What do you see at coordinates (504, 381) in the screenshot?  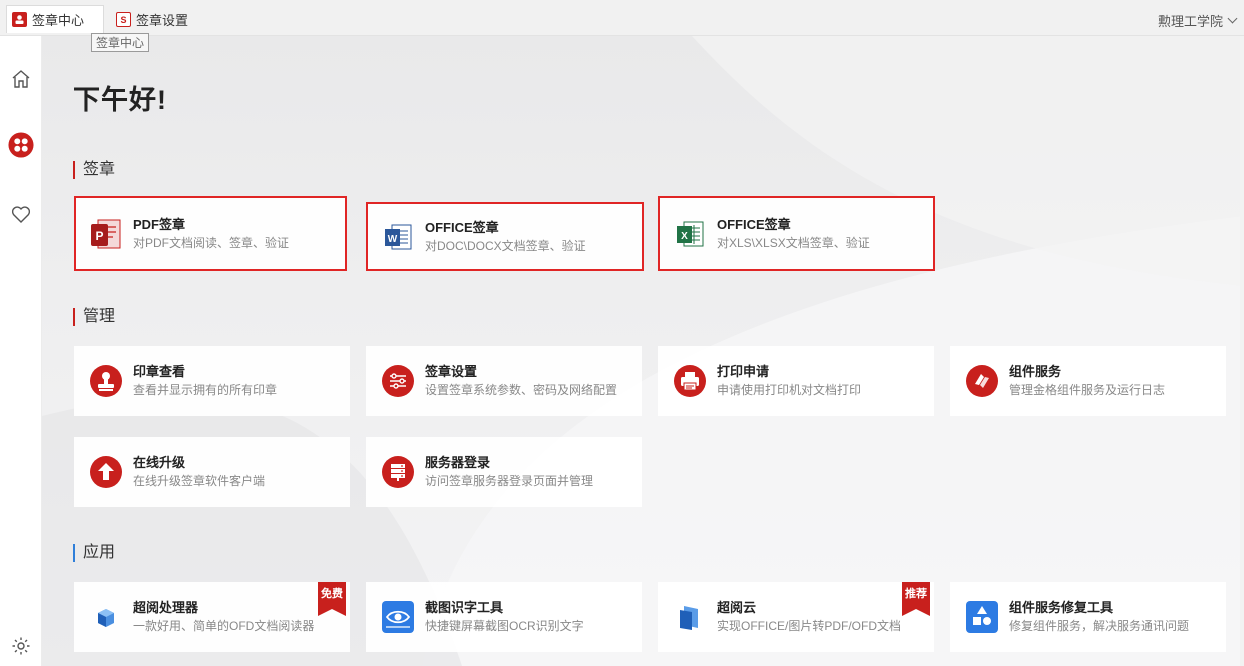 I see `card-sign-settings: 签章设置设置签章系统参数、密码及网络配置` at bounding box center [504, 381].